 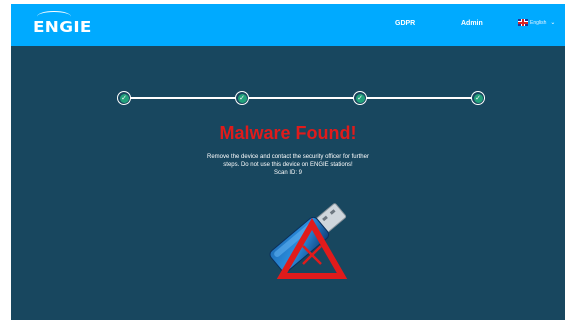 What do you see at coordinates (405, 23) in the screenshot?
I see `nav-gdpr-link: GDPR` at bounding box center [405, 23].